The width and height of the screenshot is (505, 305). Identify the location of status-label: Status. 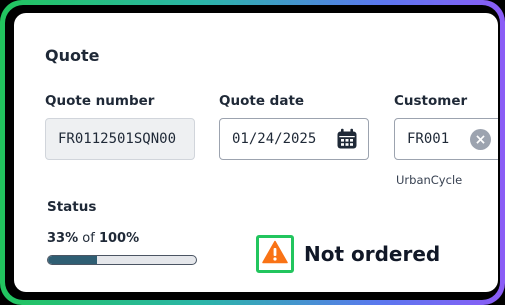
(72, 207).